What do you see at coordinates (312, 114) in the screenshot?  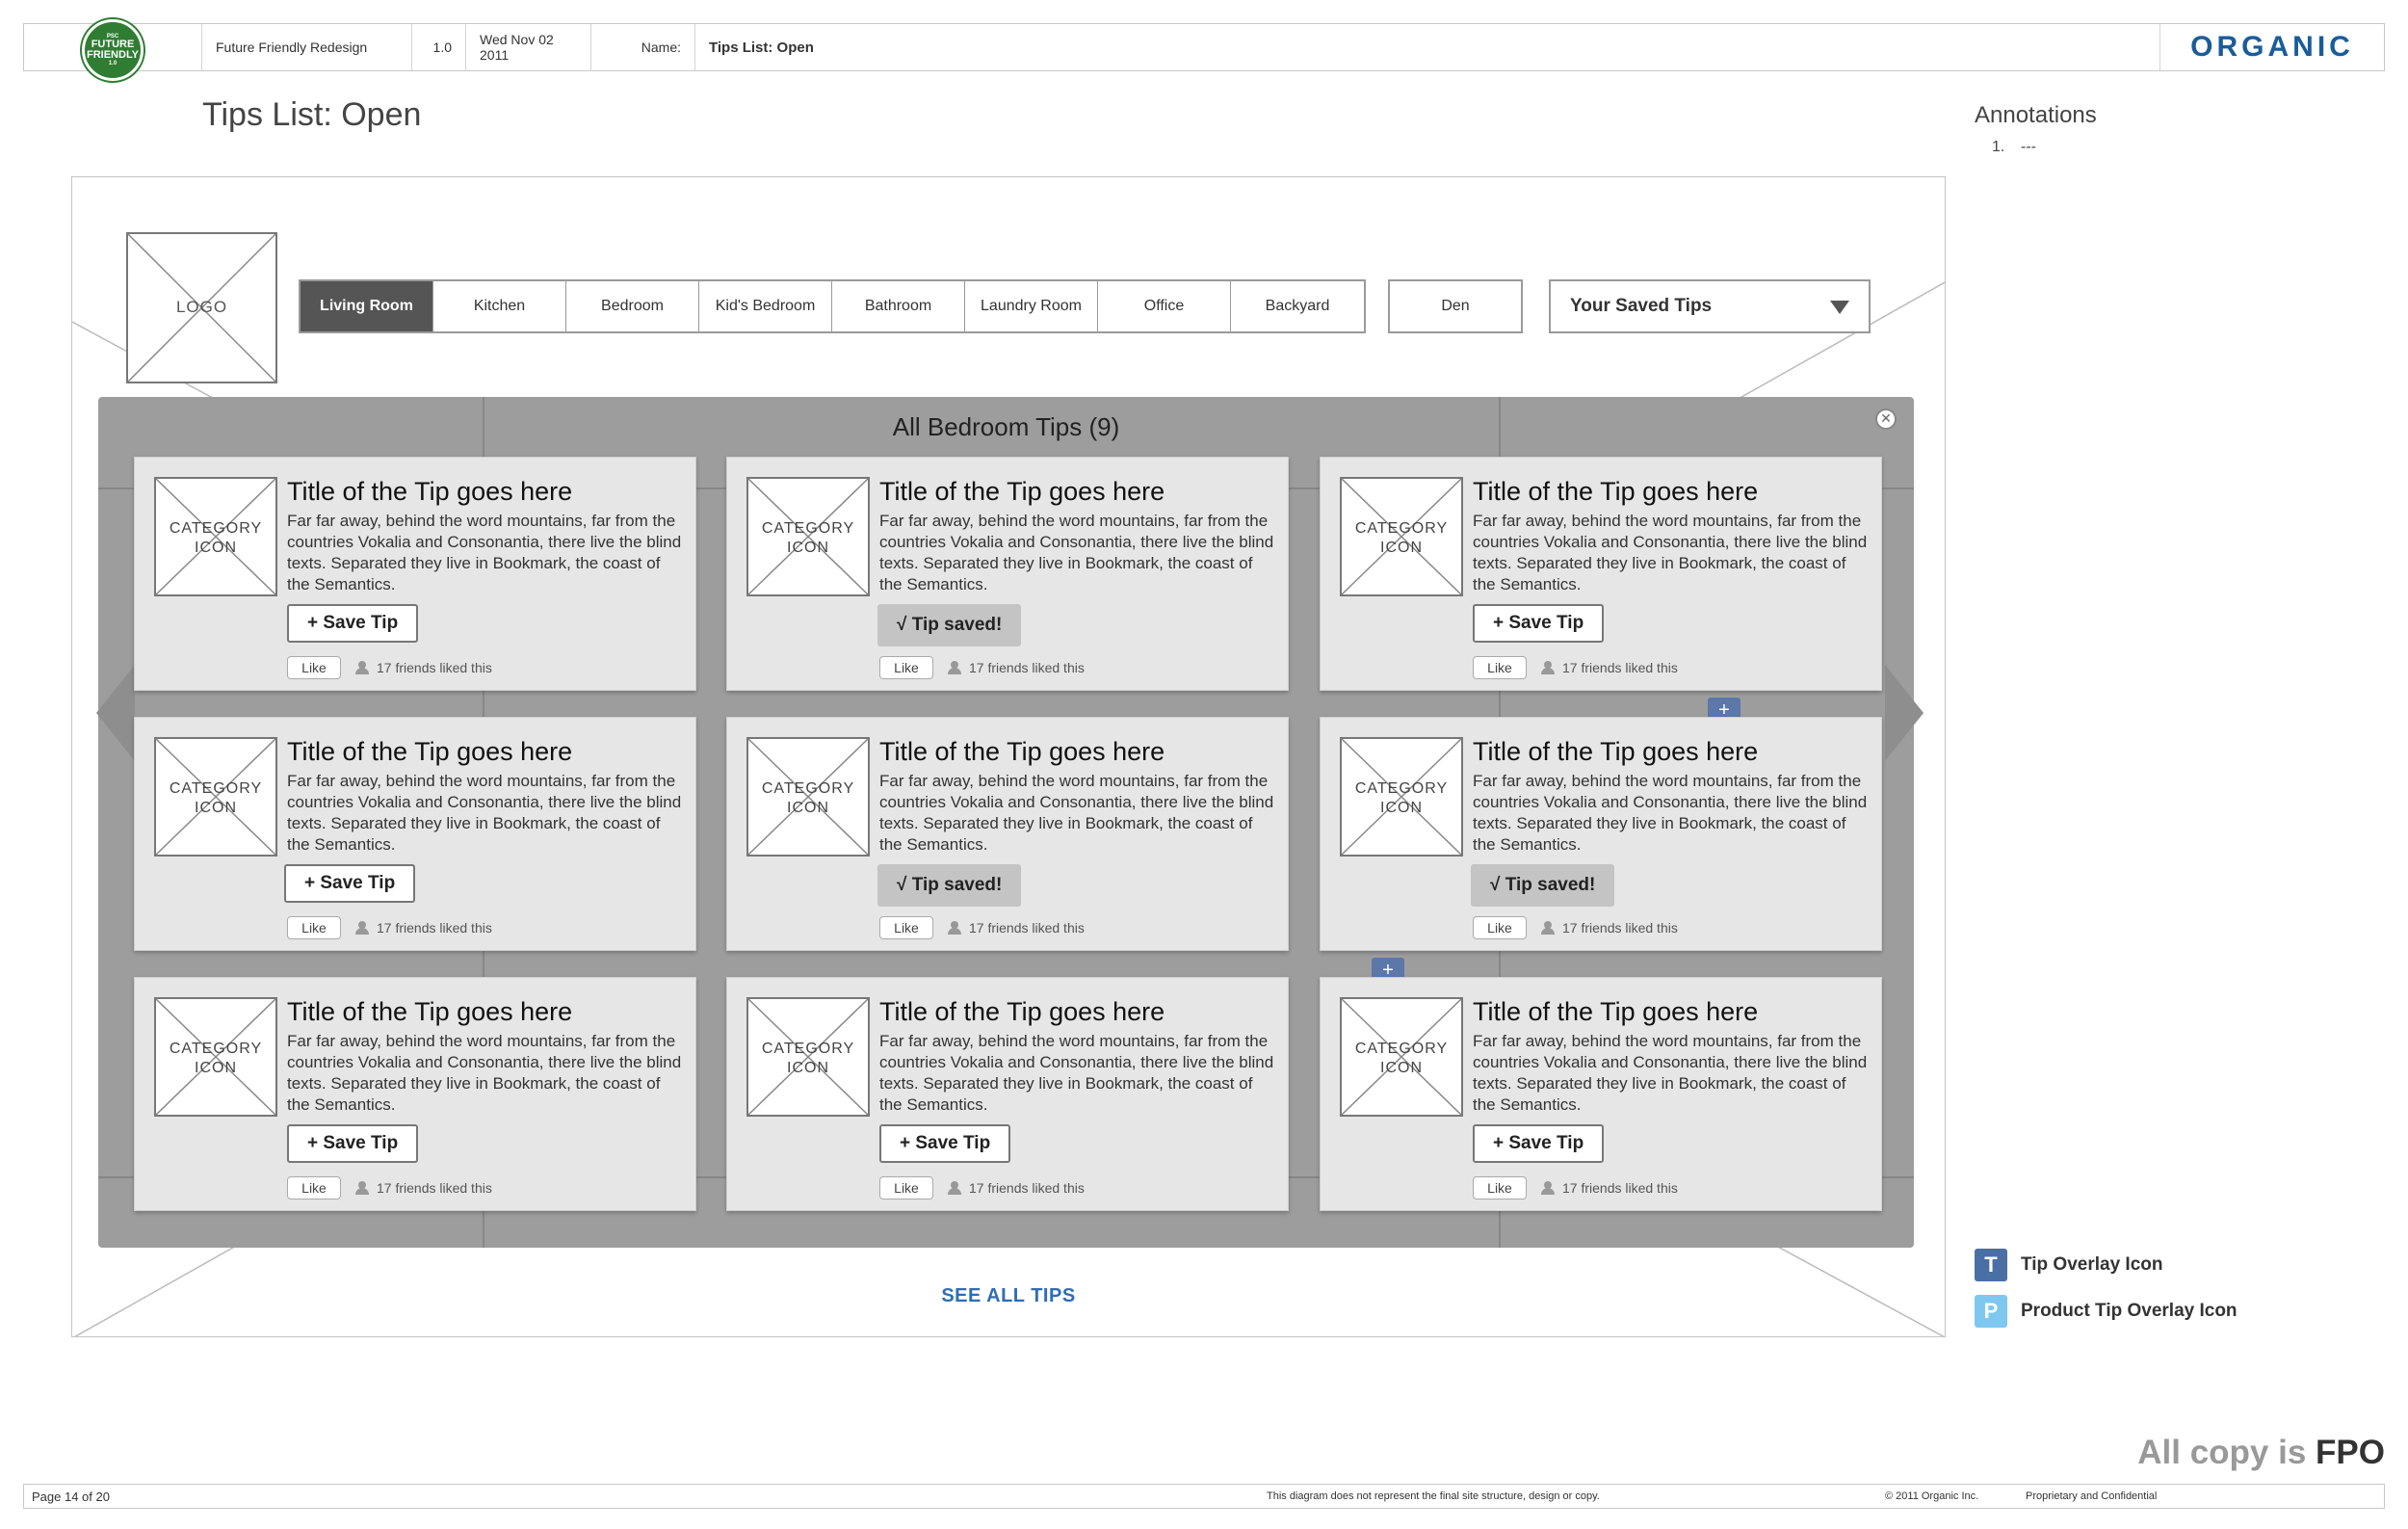 I see `page-title: Tips List: Open` at bounding box center [312, 114].